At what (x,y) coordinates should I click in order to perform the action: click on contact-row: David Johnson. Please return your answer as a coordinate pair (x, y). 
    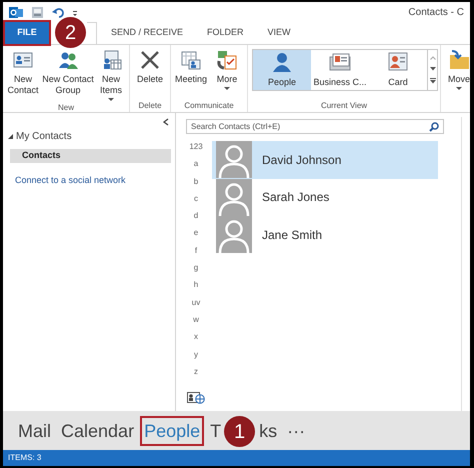
    Looking at the image, I should click on (325, 159).